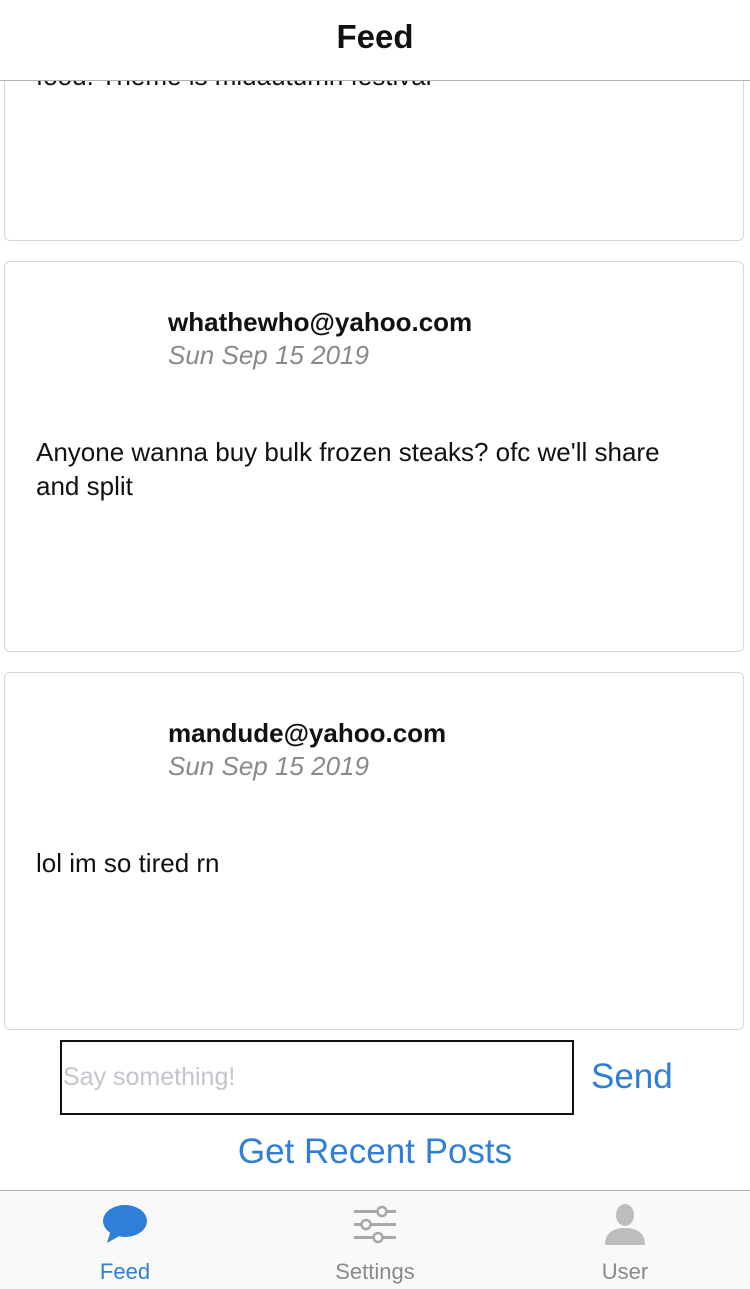 Image resolution: width=750 pixels, height=1289 pixels. What do you see at coordinates (375, 1152) in the screenshot?
I see `get-recent-posts-button: Get Recent Posts` at bounding box center [375, 1152].